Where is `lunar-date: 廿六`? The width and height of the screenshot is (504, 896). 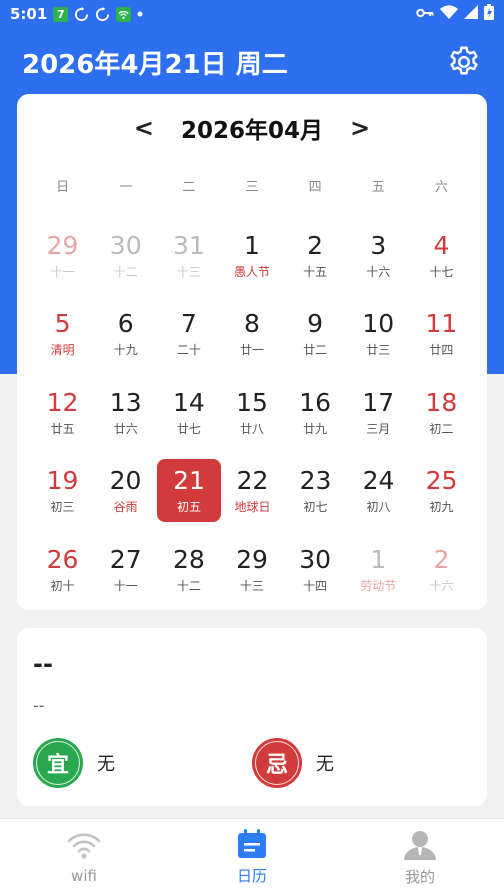 lunar-date: 廿六 is located at coordinates (125, 428).